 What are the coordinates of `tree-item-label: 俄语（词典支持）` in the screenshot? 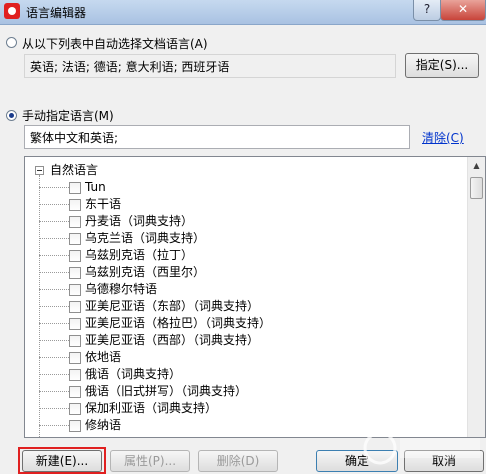 It's located at (133, 374).